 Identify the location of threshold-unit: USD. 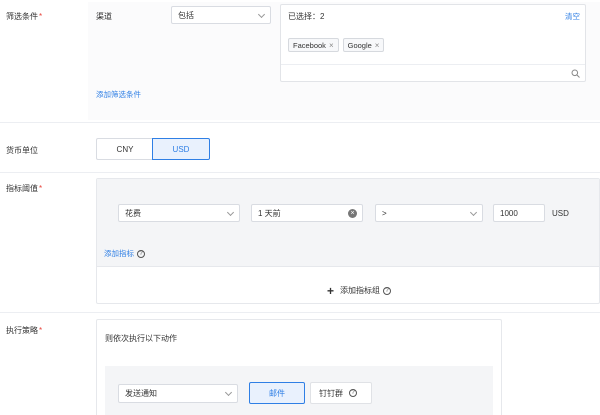
(560, 213).